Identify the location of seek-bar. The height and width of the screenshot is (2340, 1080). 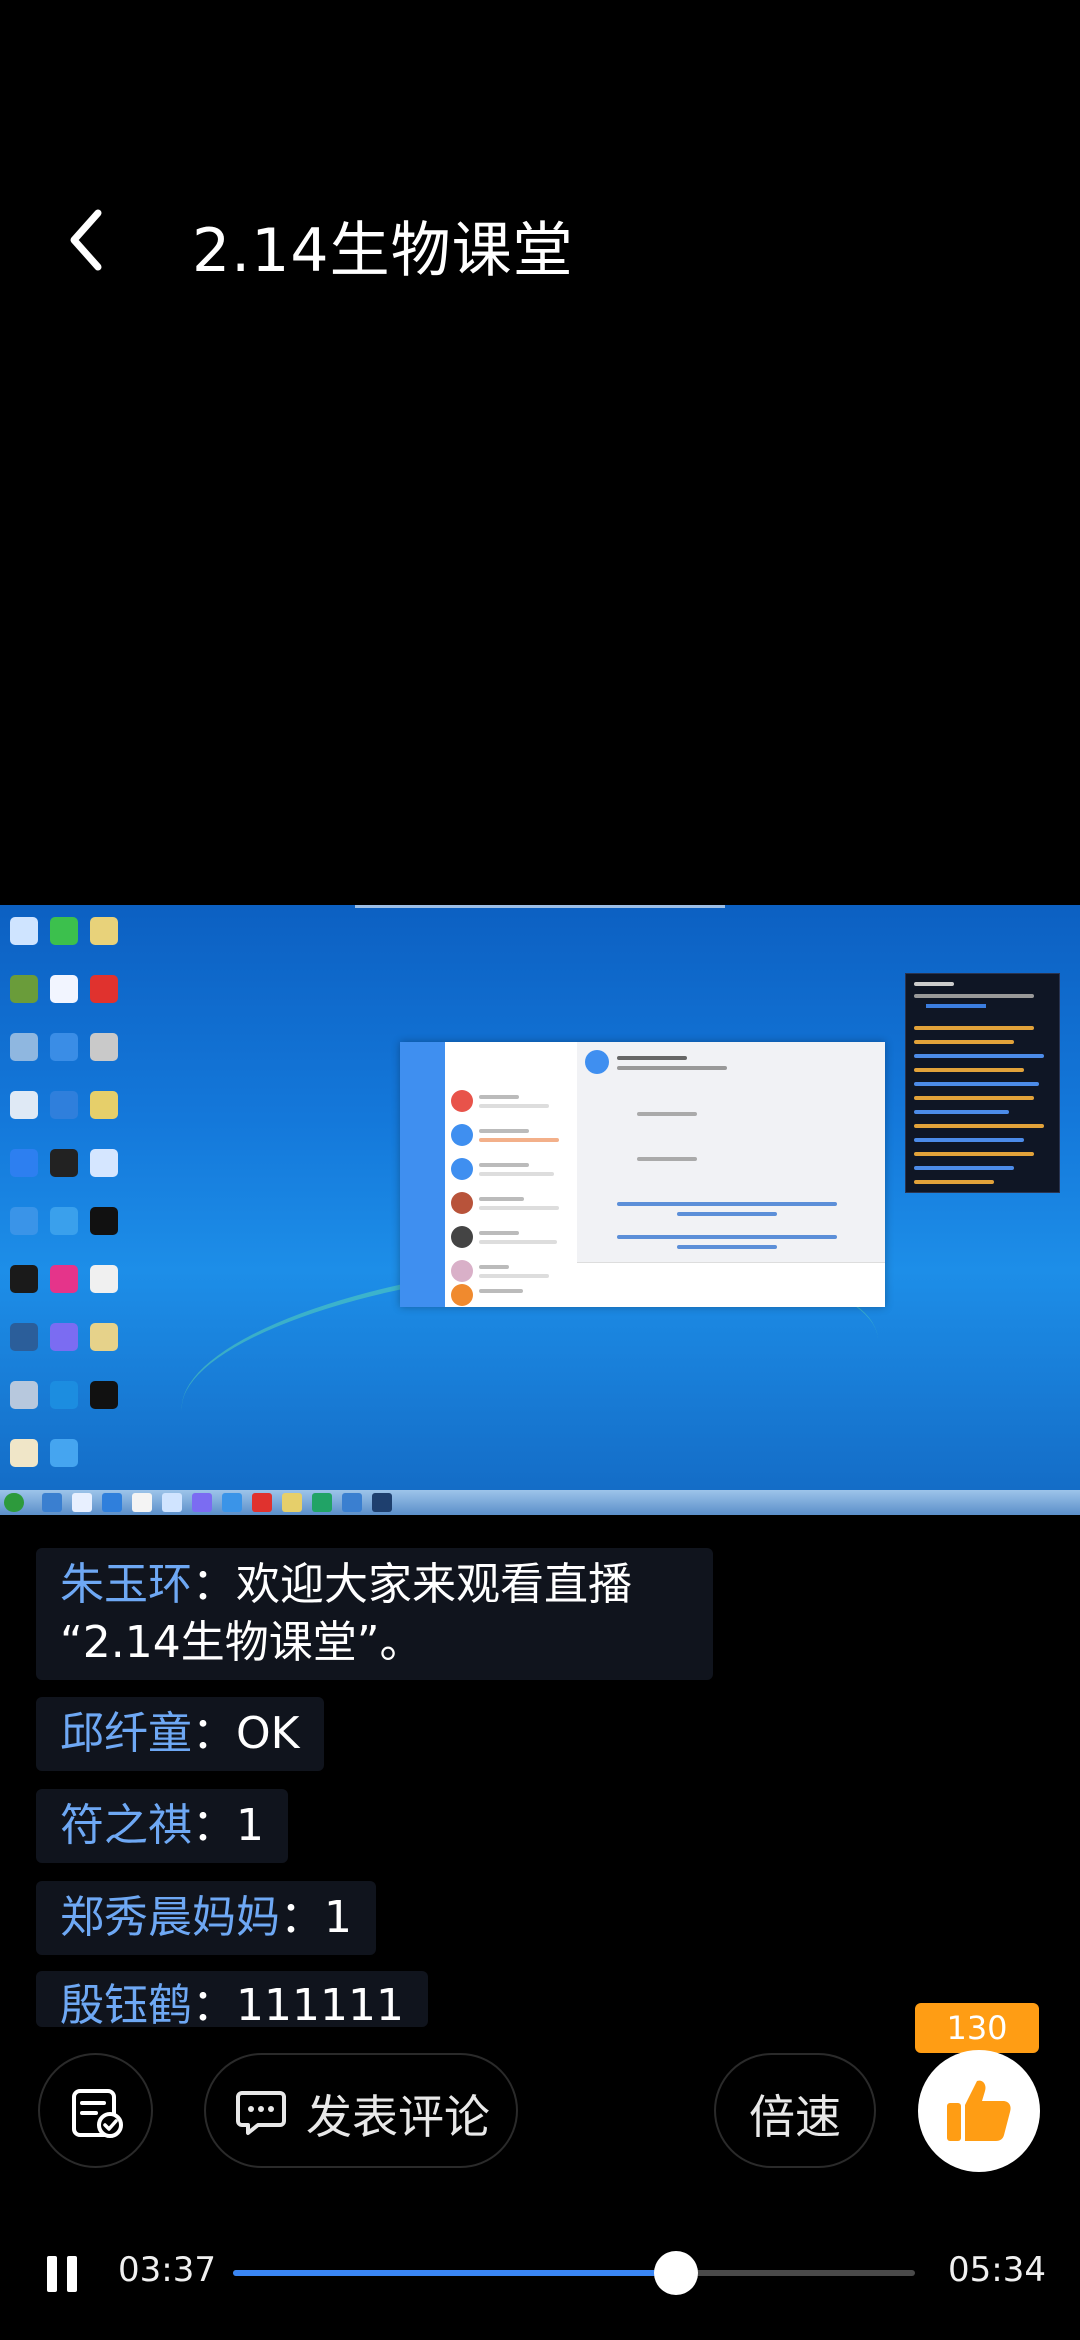
(574, 2273).